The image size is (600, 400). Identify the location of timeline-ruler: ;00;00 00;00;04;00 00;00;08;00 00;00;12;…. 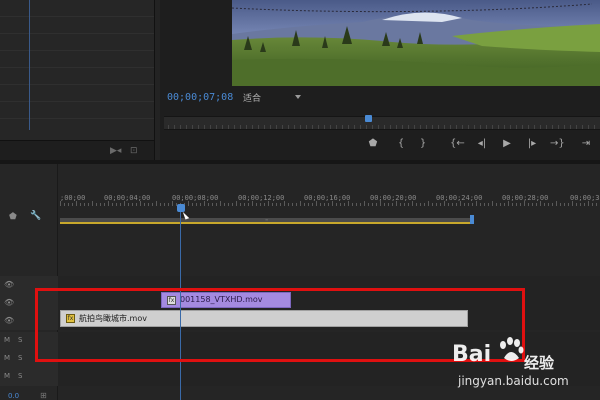
(329, 203).